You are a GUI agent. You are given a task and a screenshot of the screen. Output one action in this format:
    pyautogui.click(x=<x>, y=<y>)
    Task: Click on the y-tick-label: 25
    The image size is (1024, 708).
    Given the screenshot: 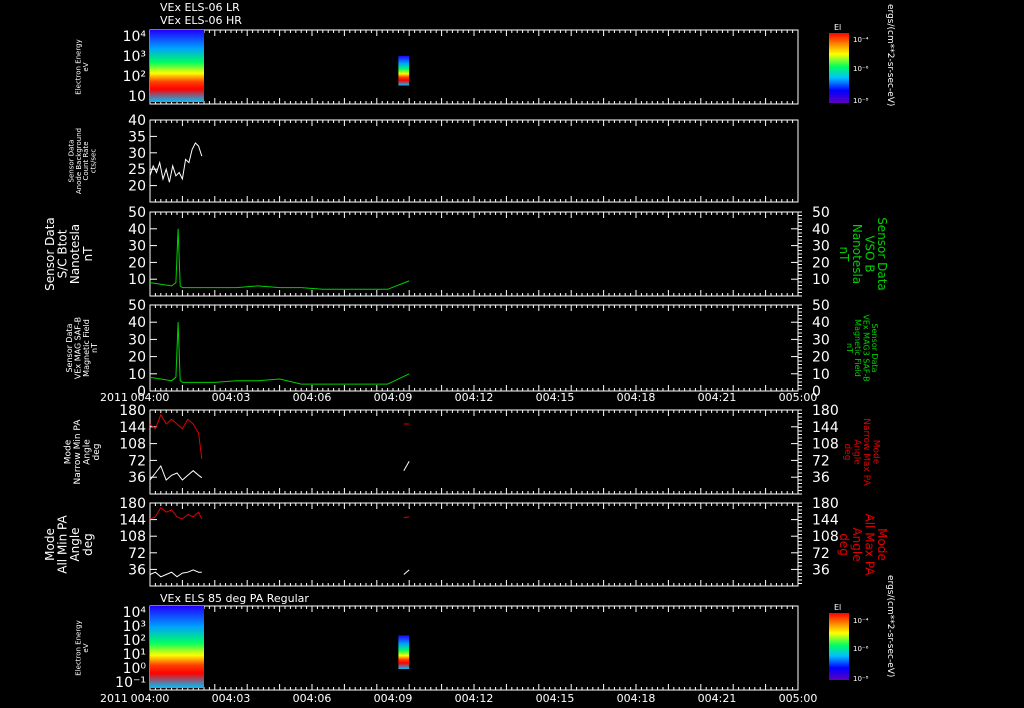 What is the action you would take?
    pyautogui.click(x=137, y=170)
    